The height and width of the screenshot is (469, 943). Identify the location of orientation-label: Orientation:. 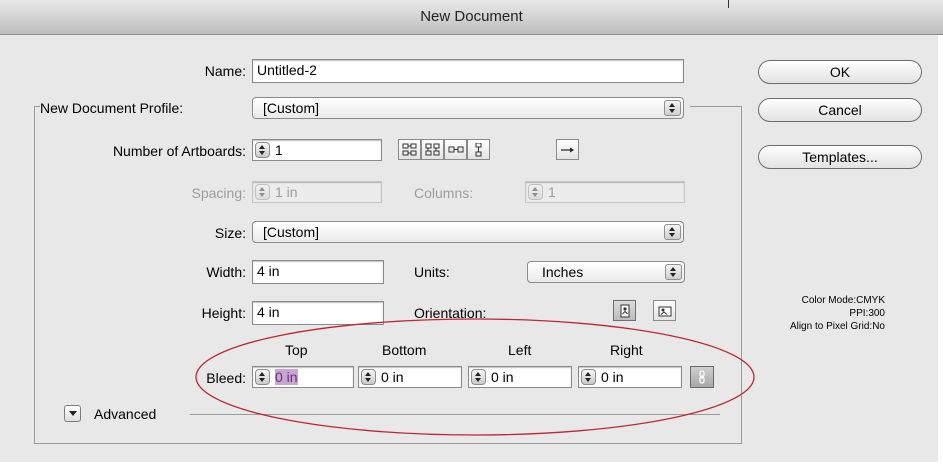
(450, 313).